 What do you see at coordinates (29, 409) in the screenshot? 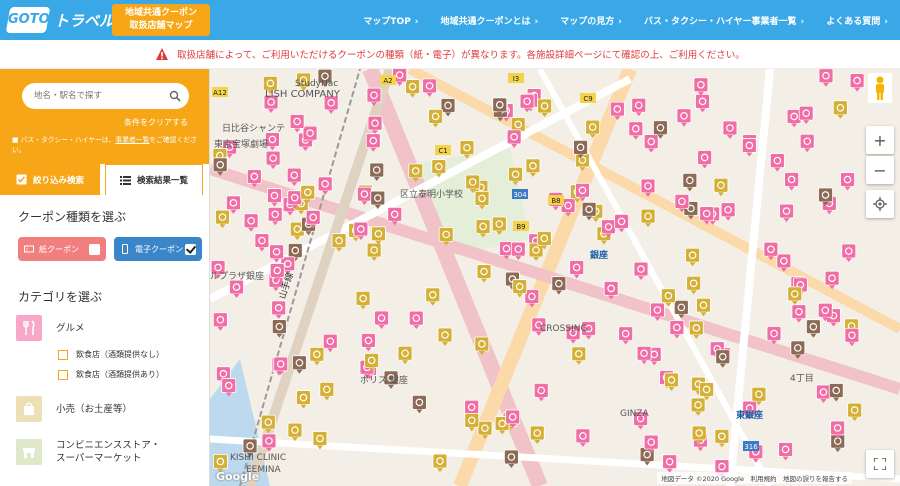
I see `shopping-bag-icon` at bounding box center [29, 409].